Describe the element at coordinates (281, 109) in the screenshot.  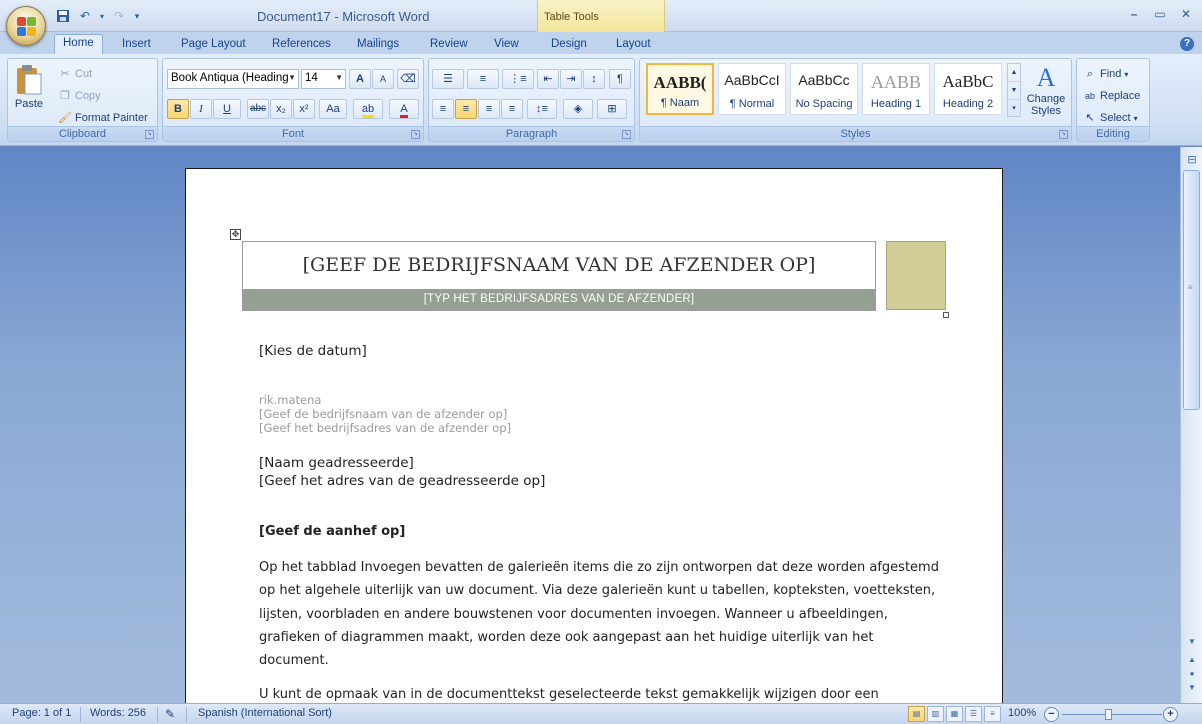
I see `subscript-button: x₂` at that location.